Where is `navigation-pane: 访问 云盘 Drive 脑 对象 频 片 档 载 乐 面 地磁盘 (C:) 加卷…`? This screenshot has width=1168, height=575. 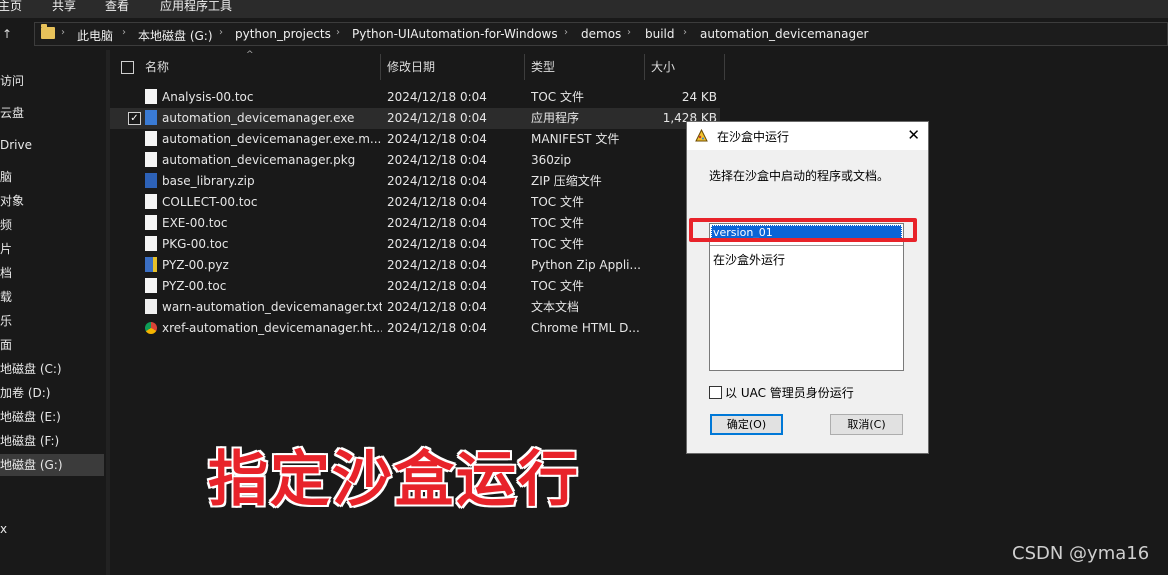 navigation-pane: 访问 云盘 Drive 脑 对象 频 片 档 载 乐 面 地磁盘 (C:) 加卷… is located at coordinates (53, 312).